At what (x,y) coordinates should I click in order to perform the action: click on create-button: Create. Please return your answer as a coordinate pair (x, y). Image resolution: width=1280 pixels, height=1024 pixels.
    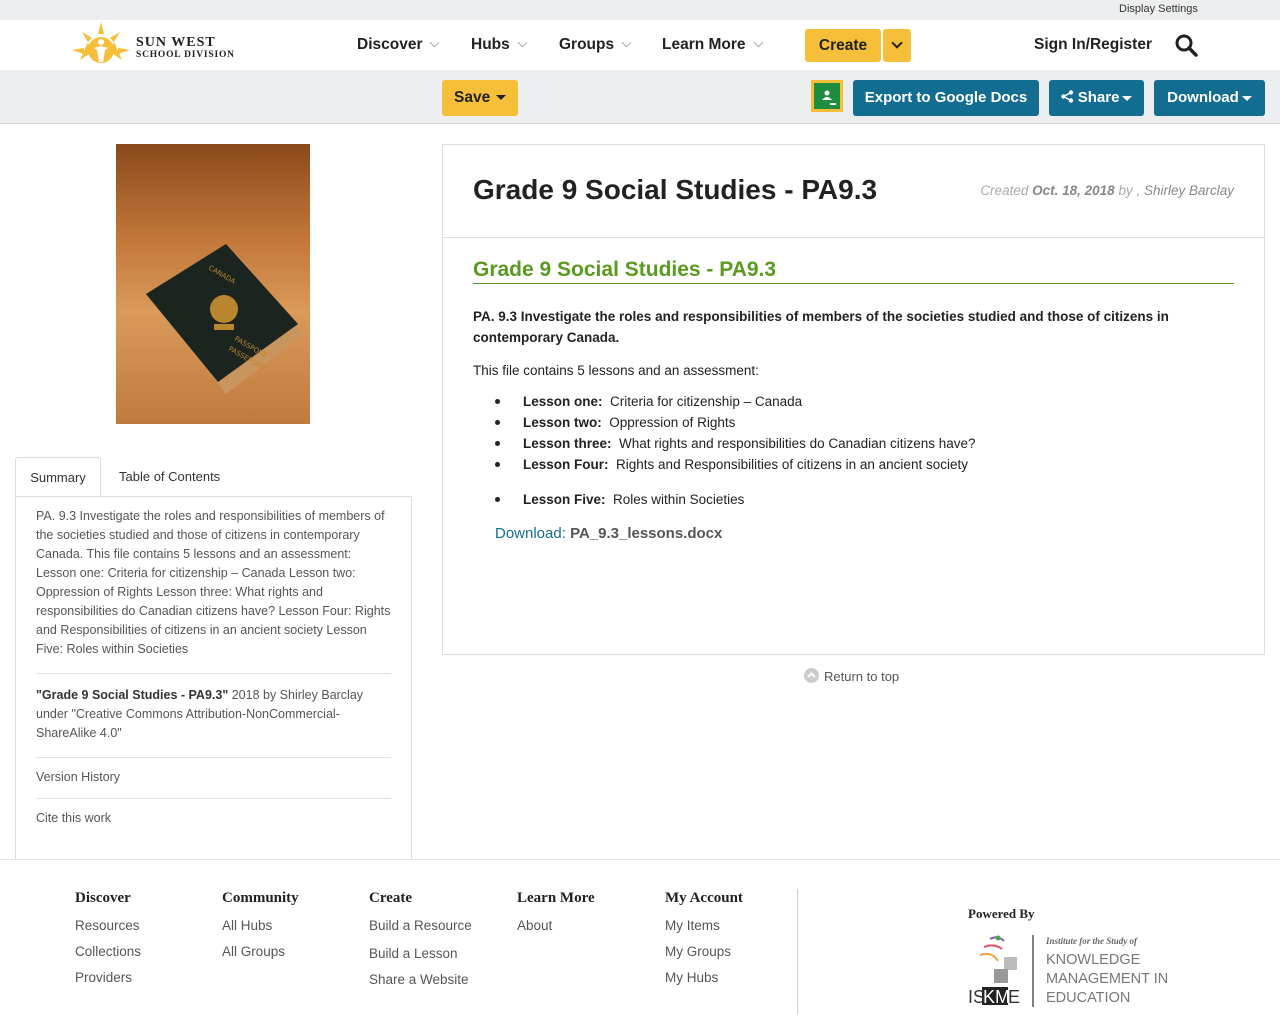
    Looking at the image, I should click on (843, 45).